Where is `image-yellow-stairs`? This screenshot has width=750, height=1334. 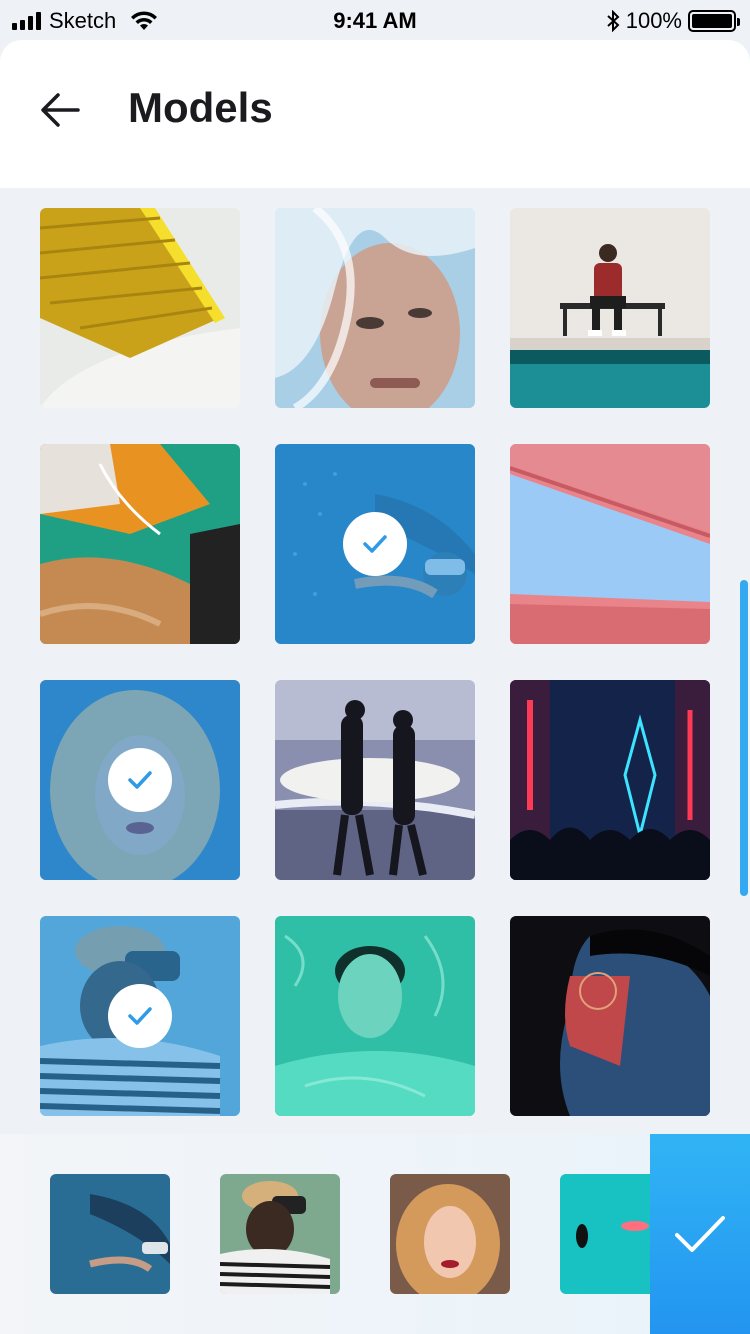
image-yellow-stairs is located at coordinates (140, 308).